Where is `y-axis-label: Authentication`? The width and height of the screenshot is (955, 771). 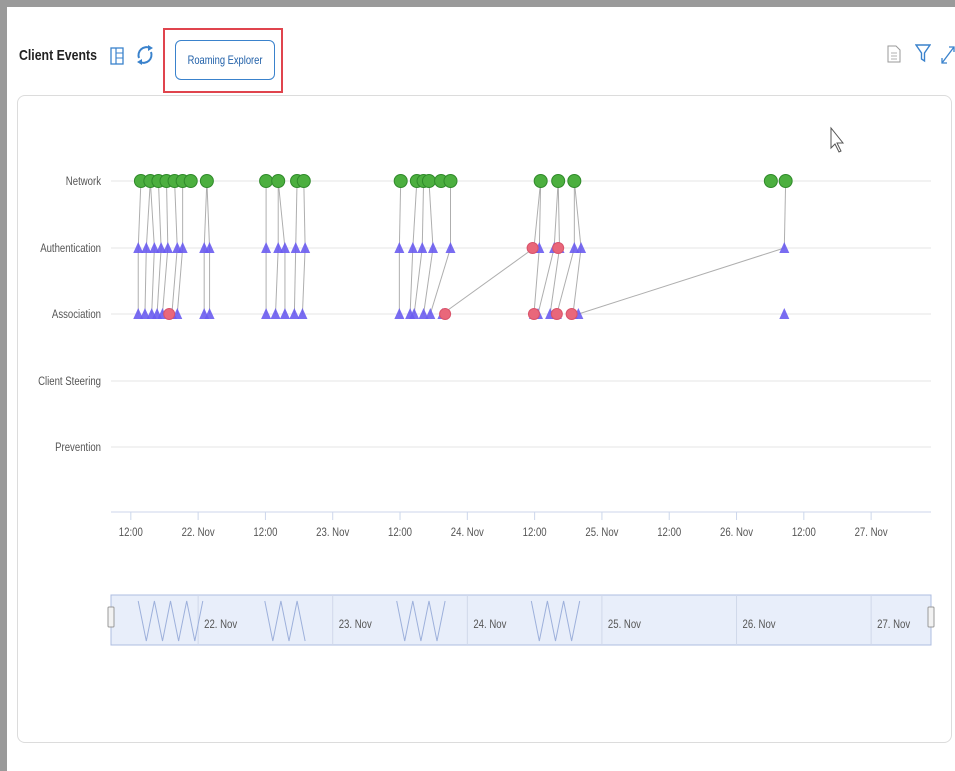
y-axis-label: Authentication is located at coordinates (70, 248).